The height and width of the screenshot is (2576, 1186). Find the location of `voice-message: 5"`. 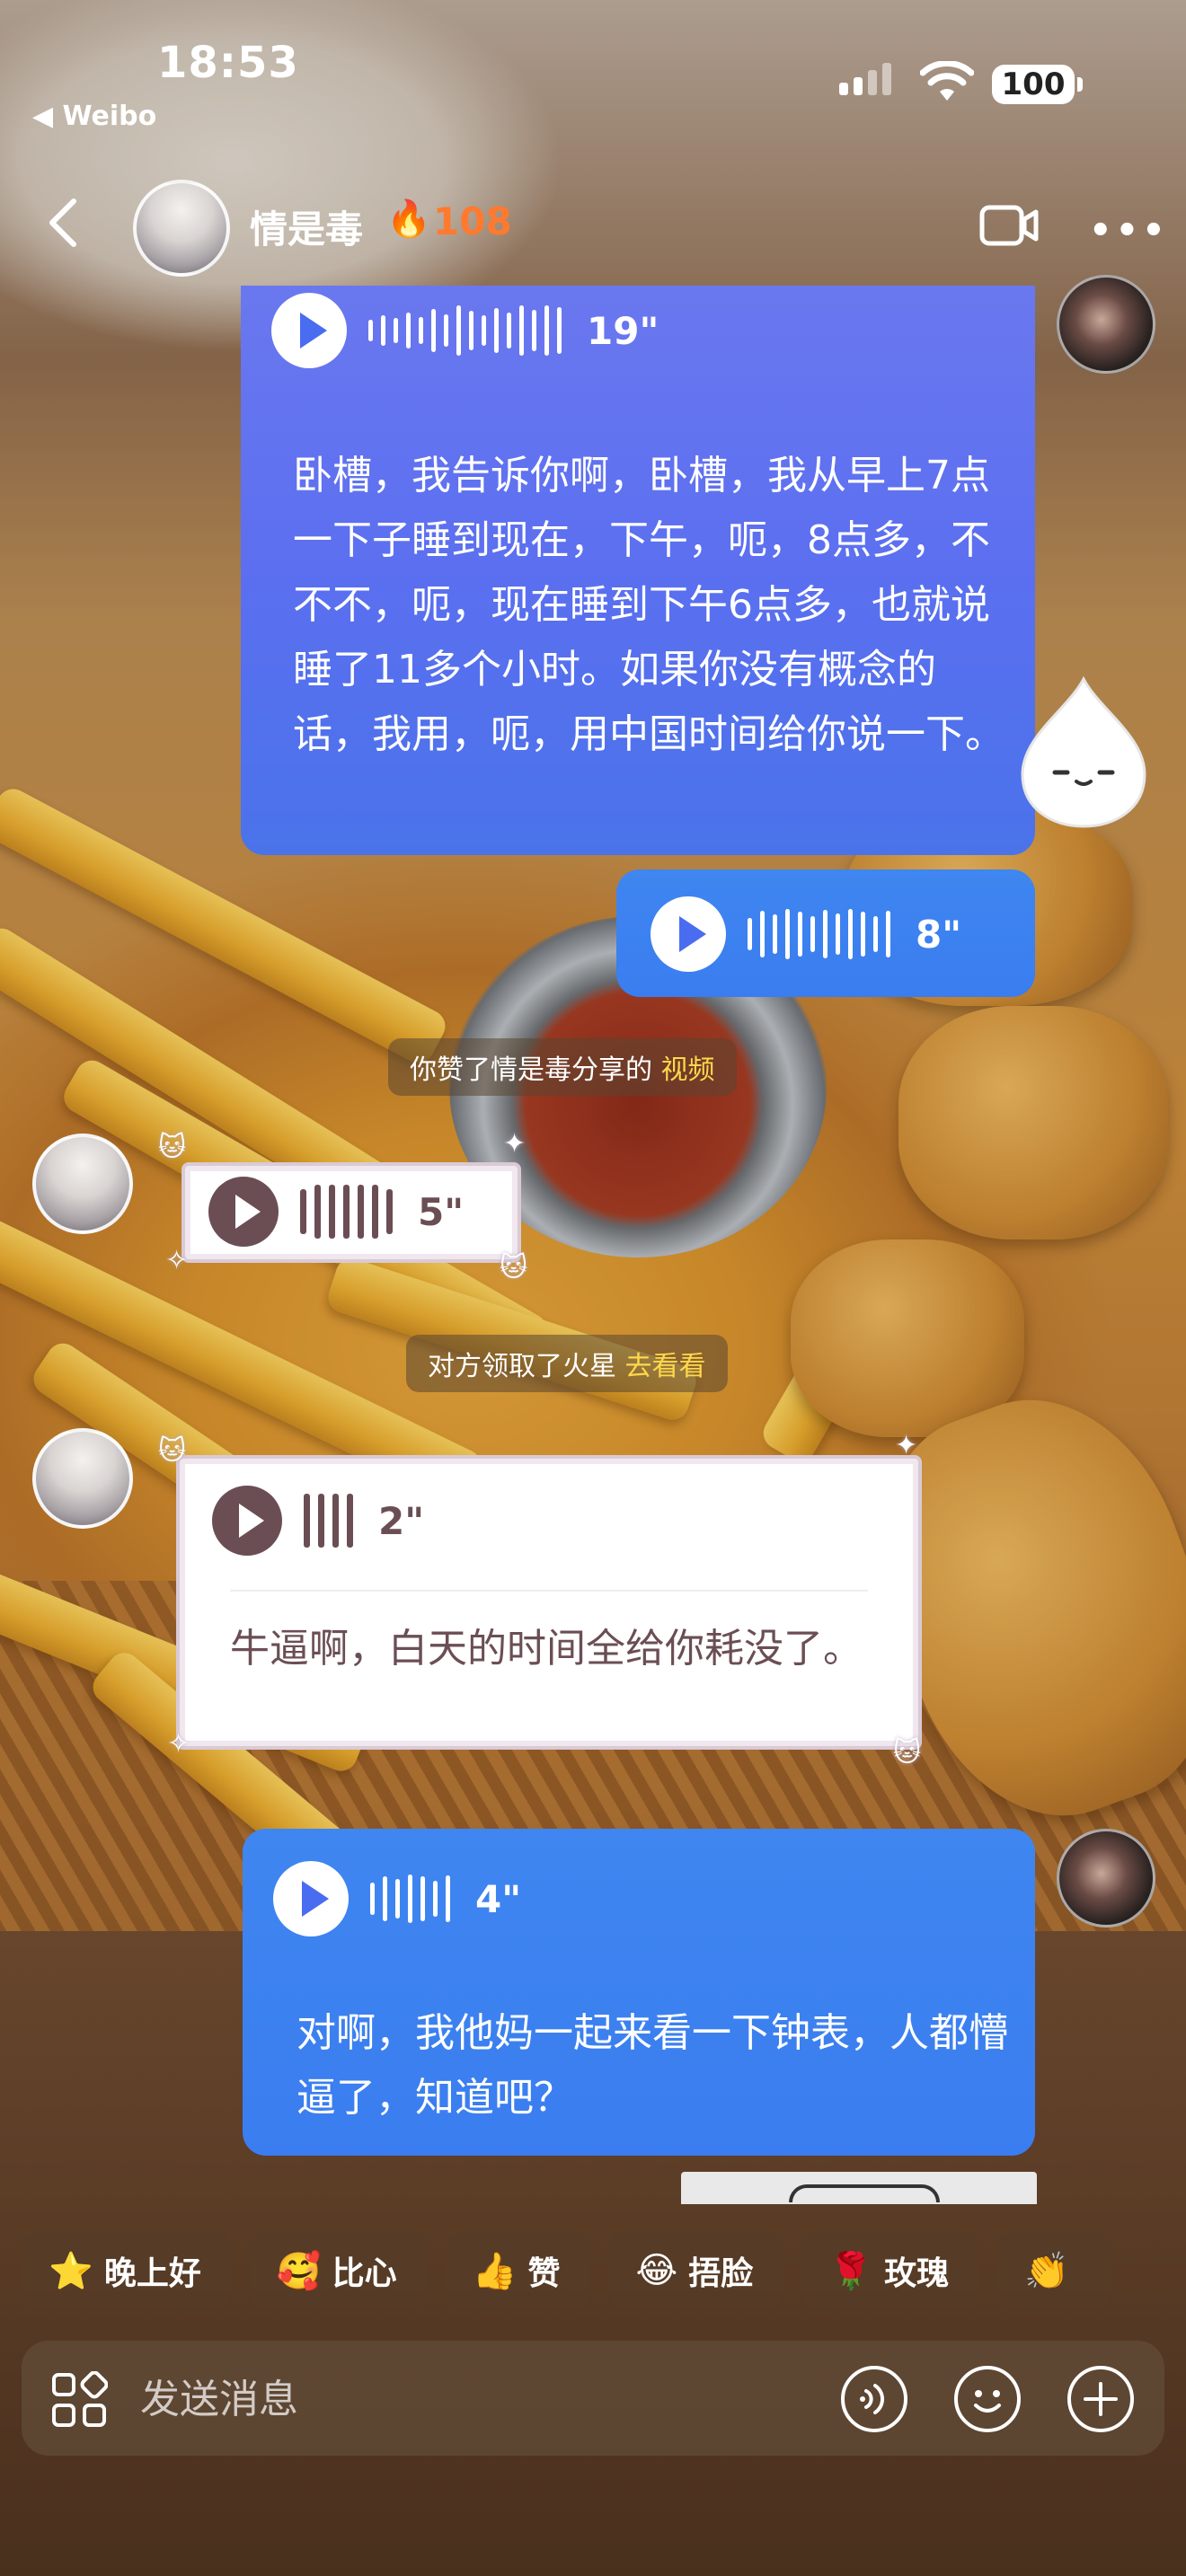

voice-message: 5" is located at coordinates (351, 1212).